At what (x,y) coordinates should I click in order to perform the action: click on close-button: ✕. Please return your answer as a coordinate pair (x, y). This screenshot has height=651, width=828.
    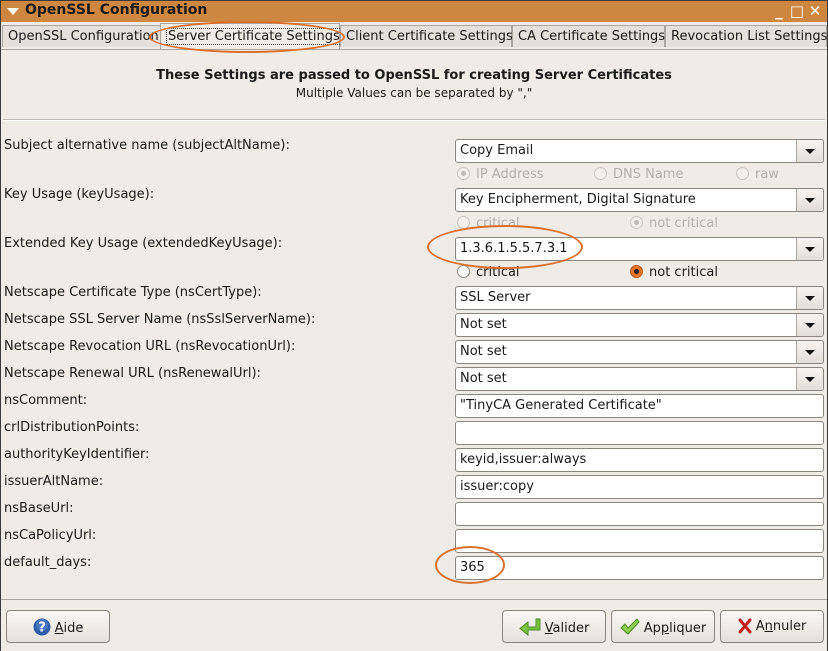
    Looking at the image, I should click on (815, 11).